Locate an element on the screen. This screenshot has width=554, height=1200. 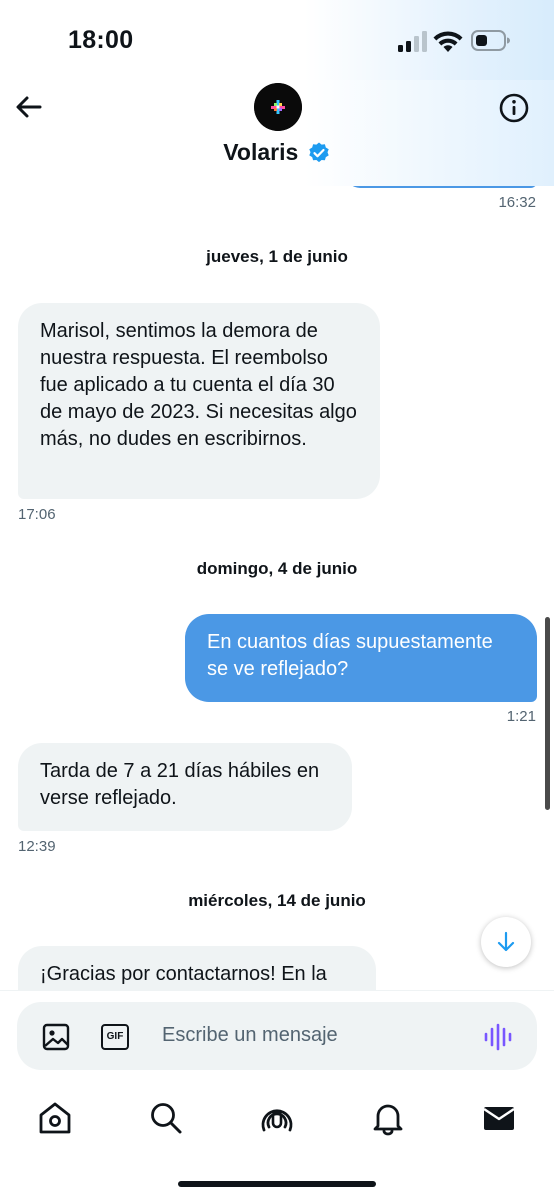
arrow-down-icon is located at coordinates (506, 941).